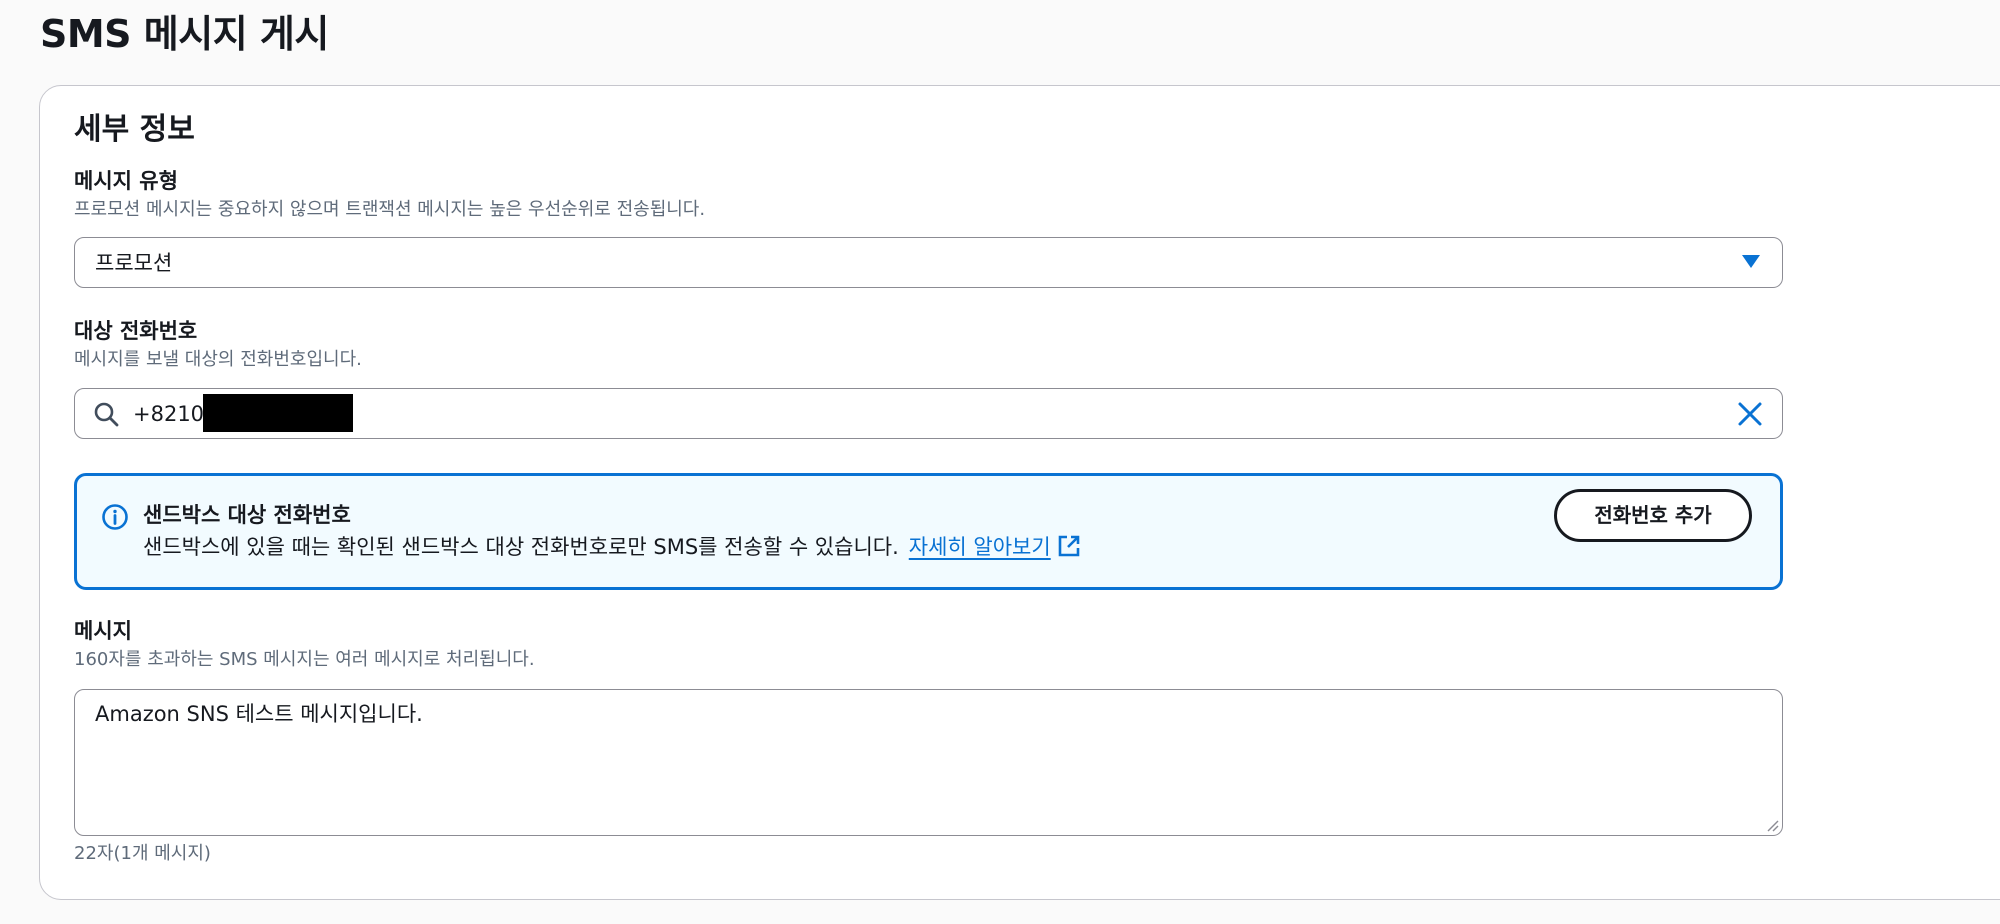 The width and height of the screenshot is (2000, 924). What do you see at coordinates (142, 853) in the screenshot?
I see `character-count: 22자(1개 메시지)` at bounding box center [142, 853].